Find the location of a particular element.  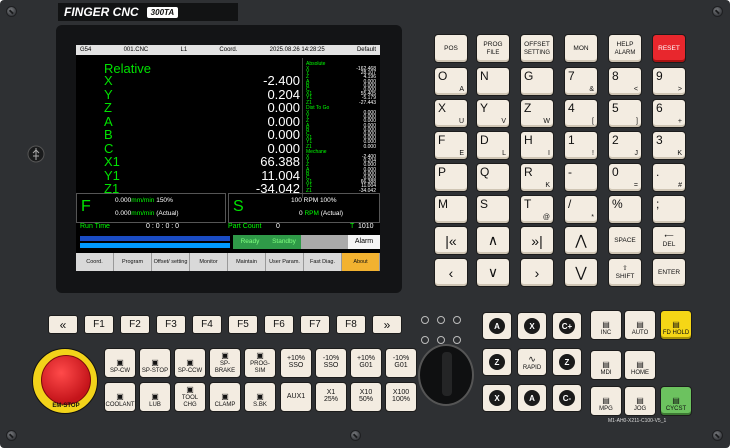

key-override-1: -10% SSO is located at coordinates (331, 363).